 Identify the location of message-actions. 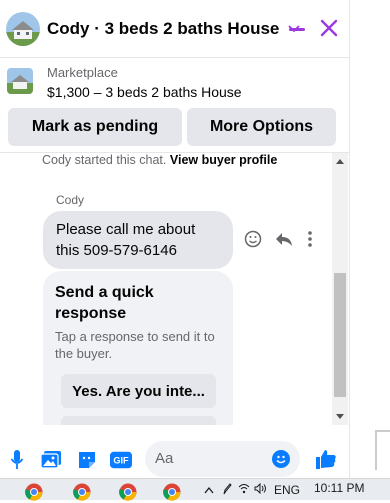
(278, 239).